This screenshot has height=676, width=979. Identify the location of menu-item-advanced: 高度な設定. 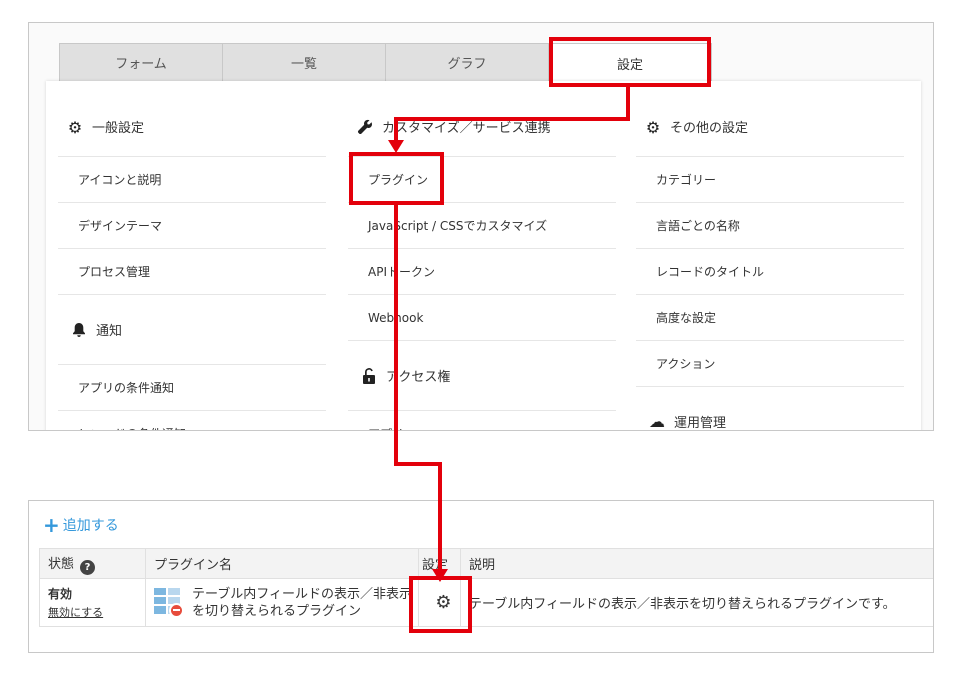
(770, 318).